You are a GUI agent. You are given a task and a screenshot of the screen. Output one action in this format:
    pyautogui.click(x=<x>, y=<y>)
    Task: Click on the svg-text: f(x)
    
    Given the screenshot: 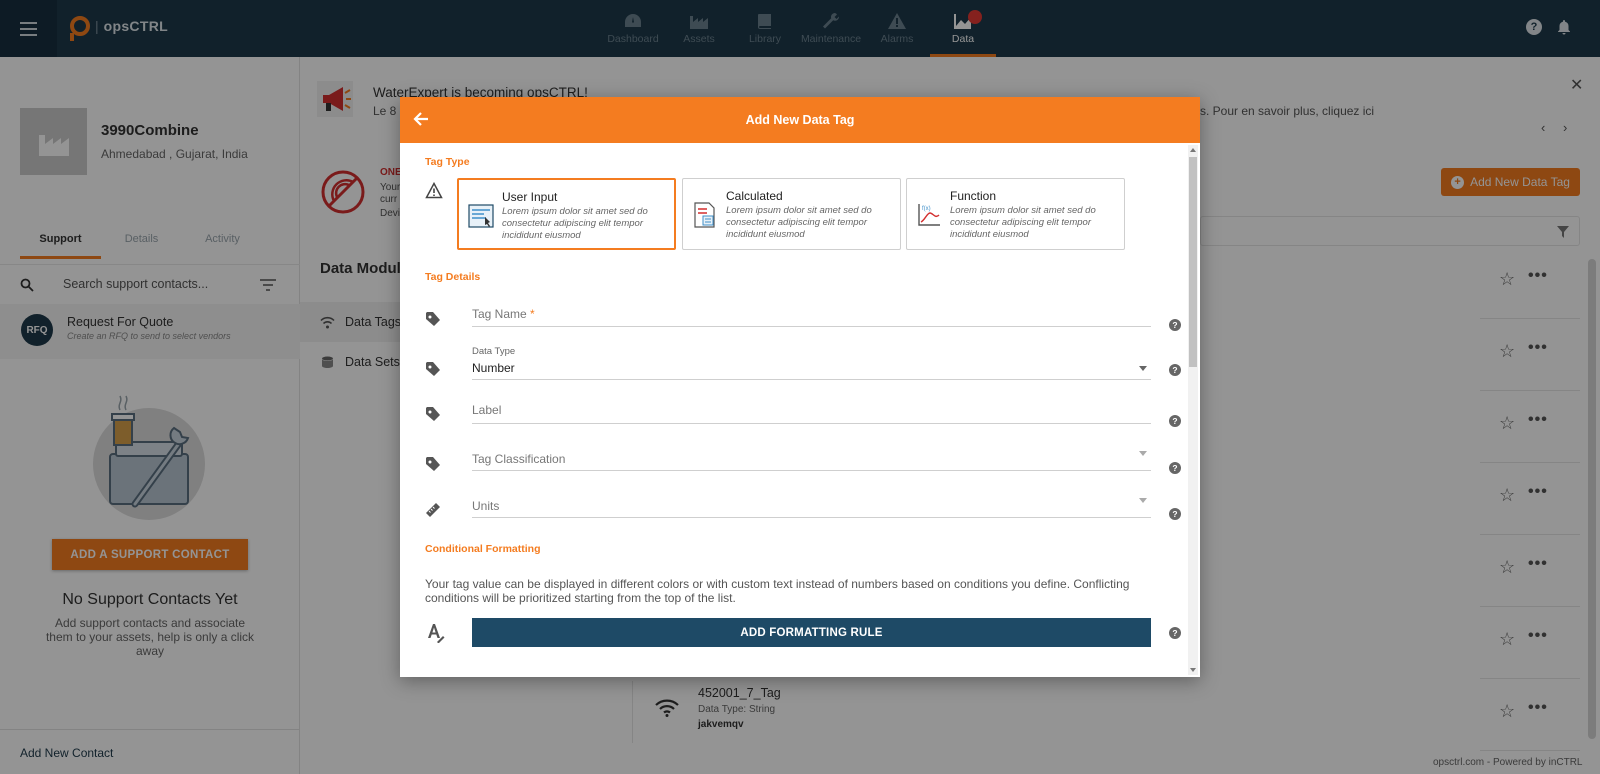 What is the action you would take?
    pyautogui.click(x=926, y=209)
    